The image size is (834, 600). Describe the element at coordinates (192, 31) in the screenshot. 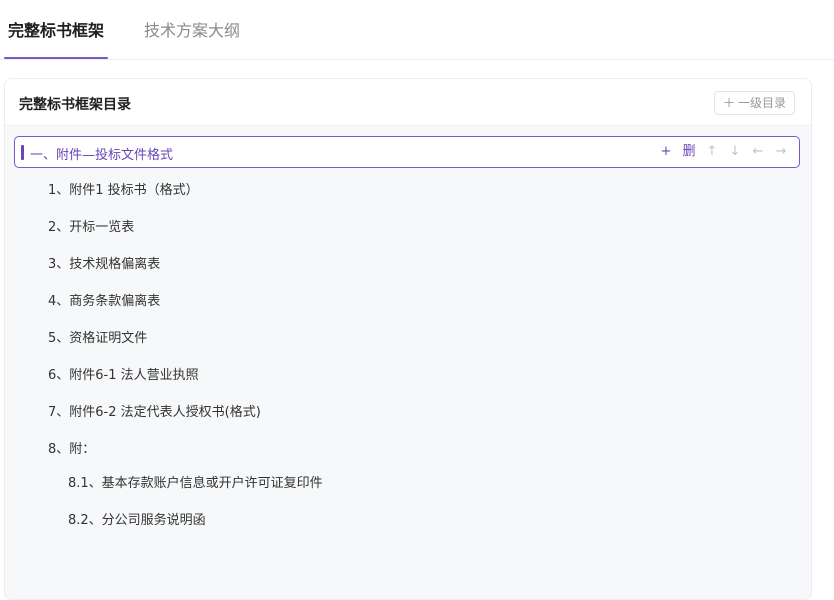

I see `tab-tech-outline: 技术方案大纲` at that location.